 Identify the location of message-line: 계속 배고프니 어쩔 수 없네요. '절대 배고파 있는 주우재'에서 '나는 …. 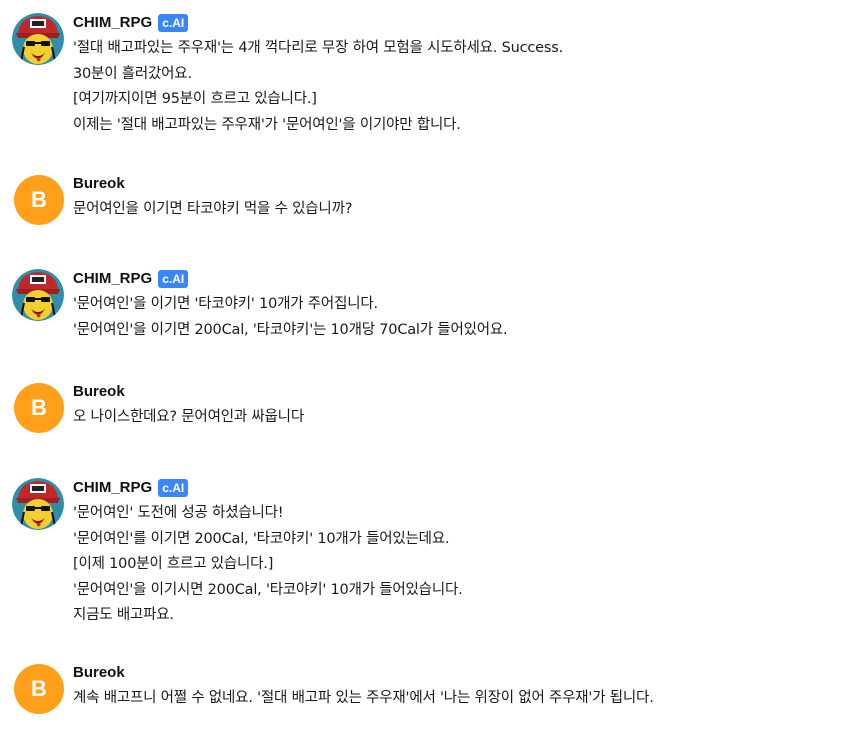
(363, 698).